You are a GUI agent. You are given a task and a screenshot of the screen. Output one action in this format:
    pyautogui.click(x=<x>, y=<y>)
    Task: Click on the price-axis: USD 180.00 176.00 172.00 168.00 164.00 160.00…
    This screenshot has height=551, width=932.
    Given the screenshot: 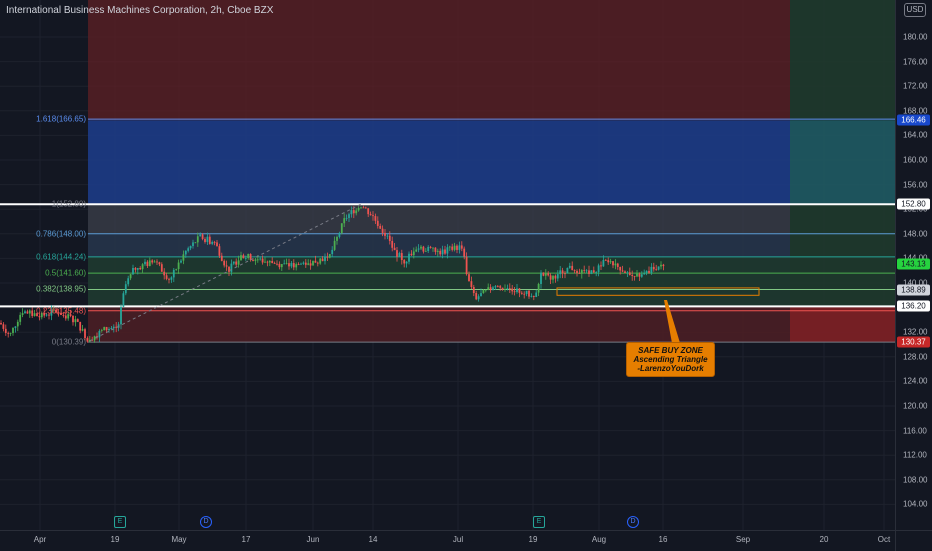 What is the action you would take?
    pyautogui.click(x=913, y=265)
    